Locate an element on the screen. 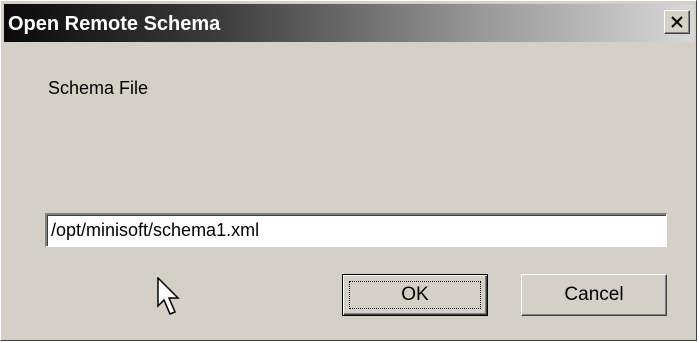  close-icon is located at coordinates (677, 22).